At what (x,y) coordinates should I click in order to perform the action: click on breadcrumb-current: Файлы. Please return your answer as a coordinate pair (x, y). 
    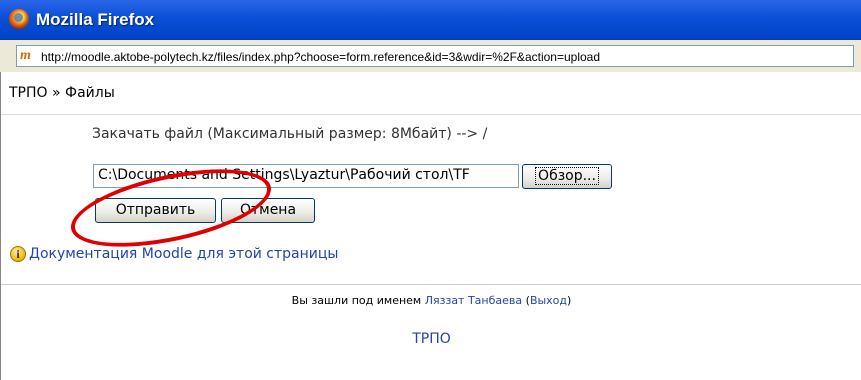
    Looking at the image, I should click on (90, 93).